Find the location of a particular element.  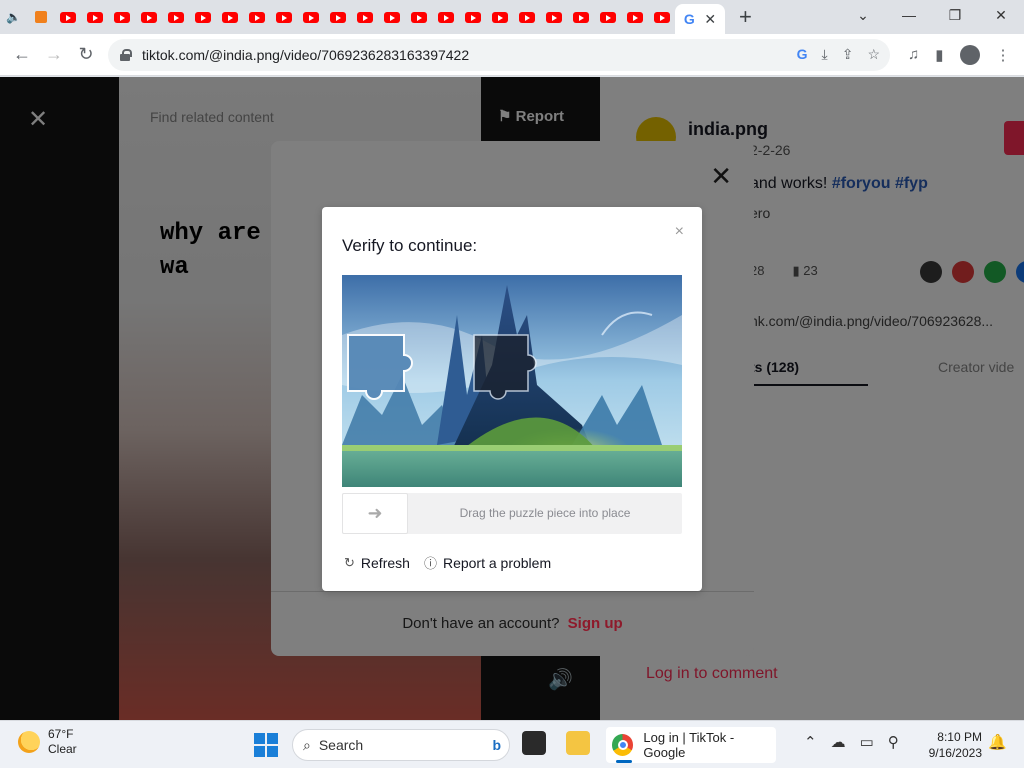

weather-widget: 67°F Clear is located at coordinates (47, 742).